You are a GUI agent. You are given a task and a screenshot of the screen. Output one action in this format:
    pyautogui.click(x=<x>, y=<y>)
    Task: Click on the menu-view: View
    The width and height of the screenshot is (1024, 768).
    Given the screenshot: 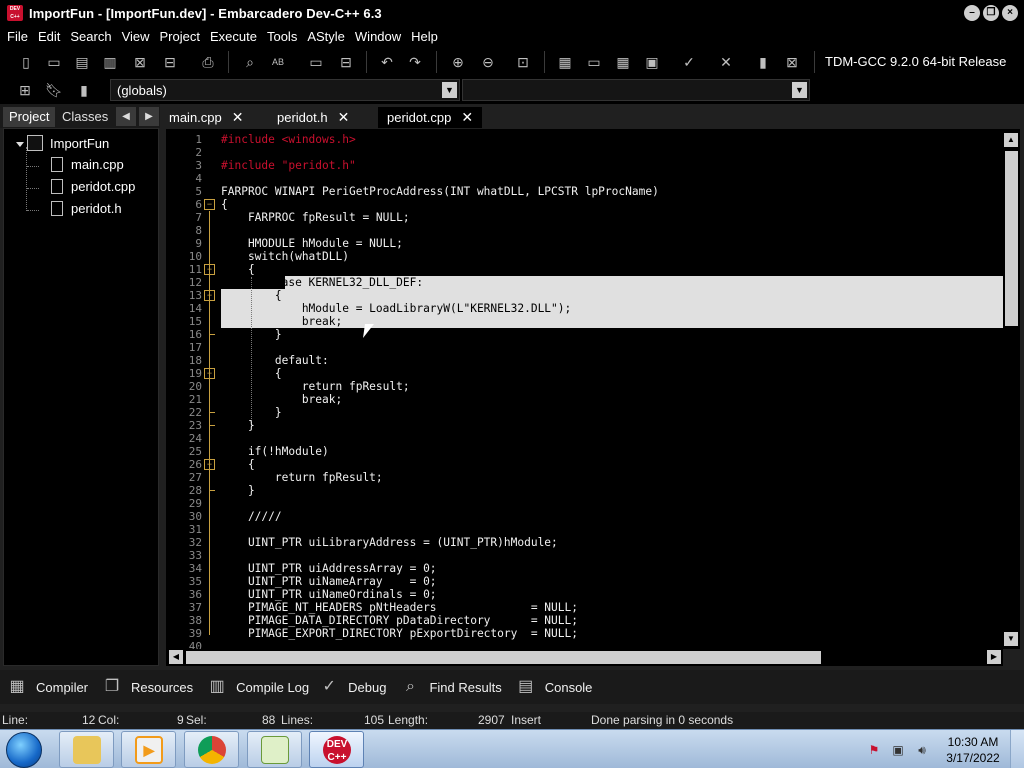 What is the action you would take?
    pyautogui.click(x=136, y=36)
    